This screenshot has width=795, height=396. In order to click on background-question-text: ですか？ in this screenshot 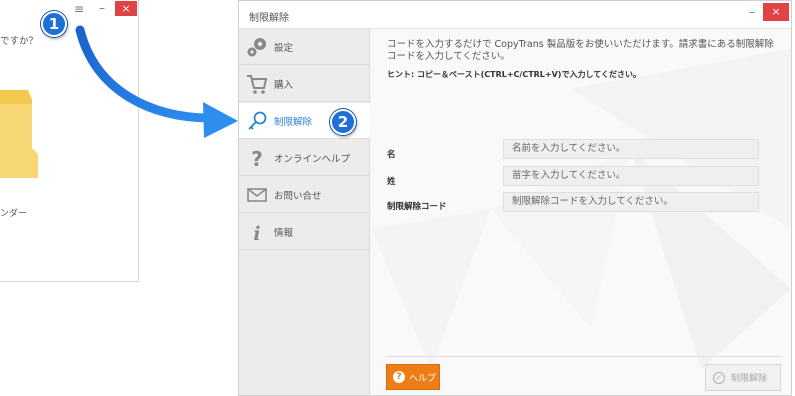, I will do `click(19, 41)`.